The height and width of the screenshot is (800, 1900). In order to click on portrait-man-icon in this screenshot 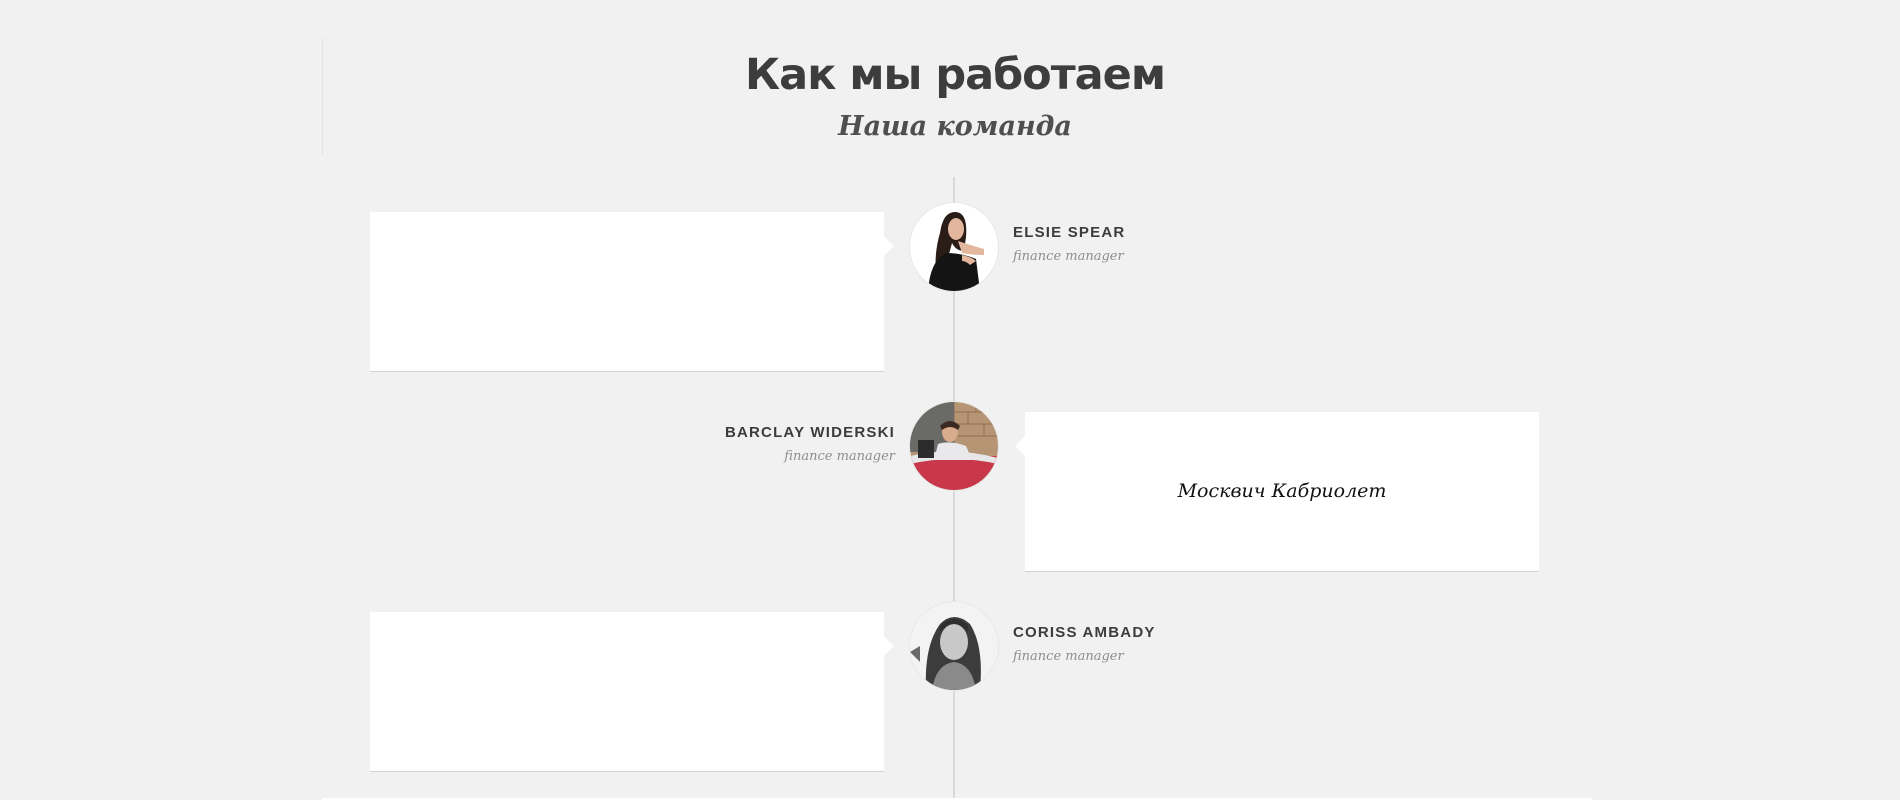, I will do `click(954, 446)`.